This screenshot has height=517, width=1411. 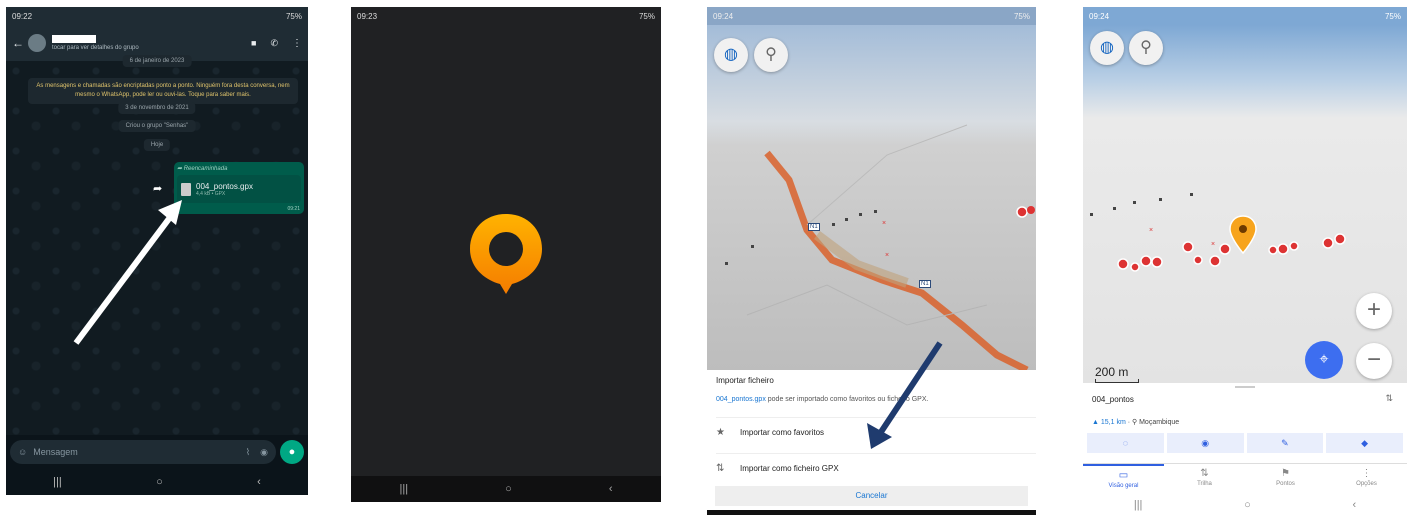 What do you see at coordinates (1374, 361) in the screenshot?
I see `zoom-out-button: −` at bounding box center [1374, 361].